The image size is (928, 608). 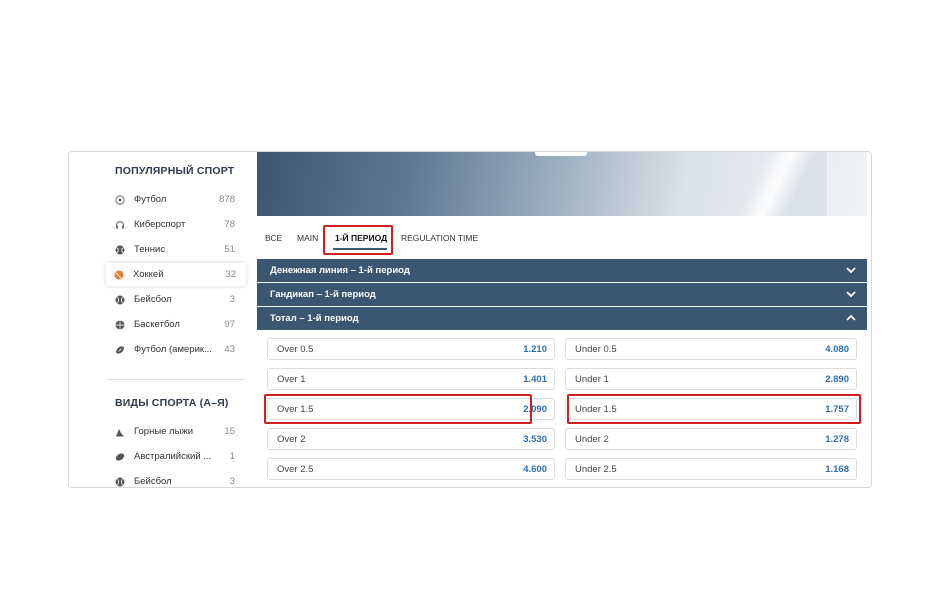 What do you see at coordinates (229, 349) in the screenshot?
I see `sidebar-item-count: 43` at bounding box center [229, 349].